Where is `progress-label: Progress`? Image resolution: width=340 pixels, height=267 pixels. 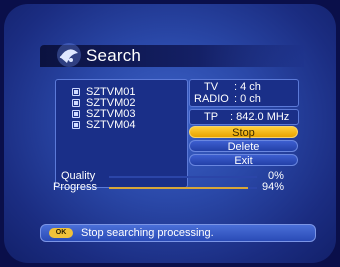 progress-label: Progress is located at coordinates (75, 187).